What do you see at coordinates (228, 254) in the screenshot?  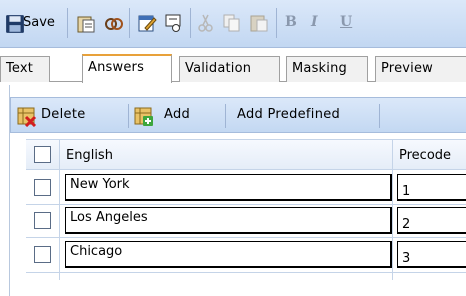 I see `english-answer-input: Chicago` at bounding box center [228, 254].